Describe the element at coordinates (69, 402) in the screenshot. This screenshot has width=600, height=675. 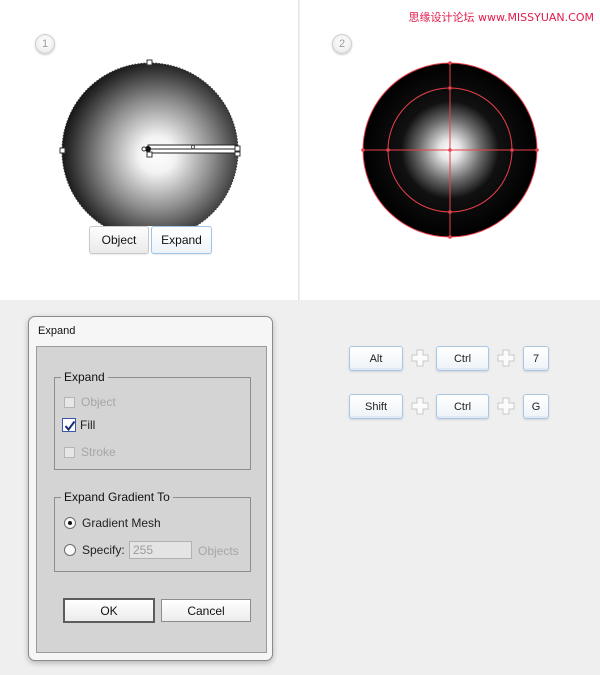
I see `object-checkbox` at that location.